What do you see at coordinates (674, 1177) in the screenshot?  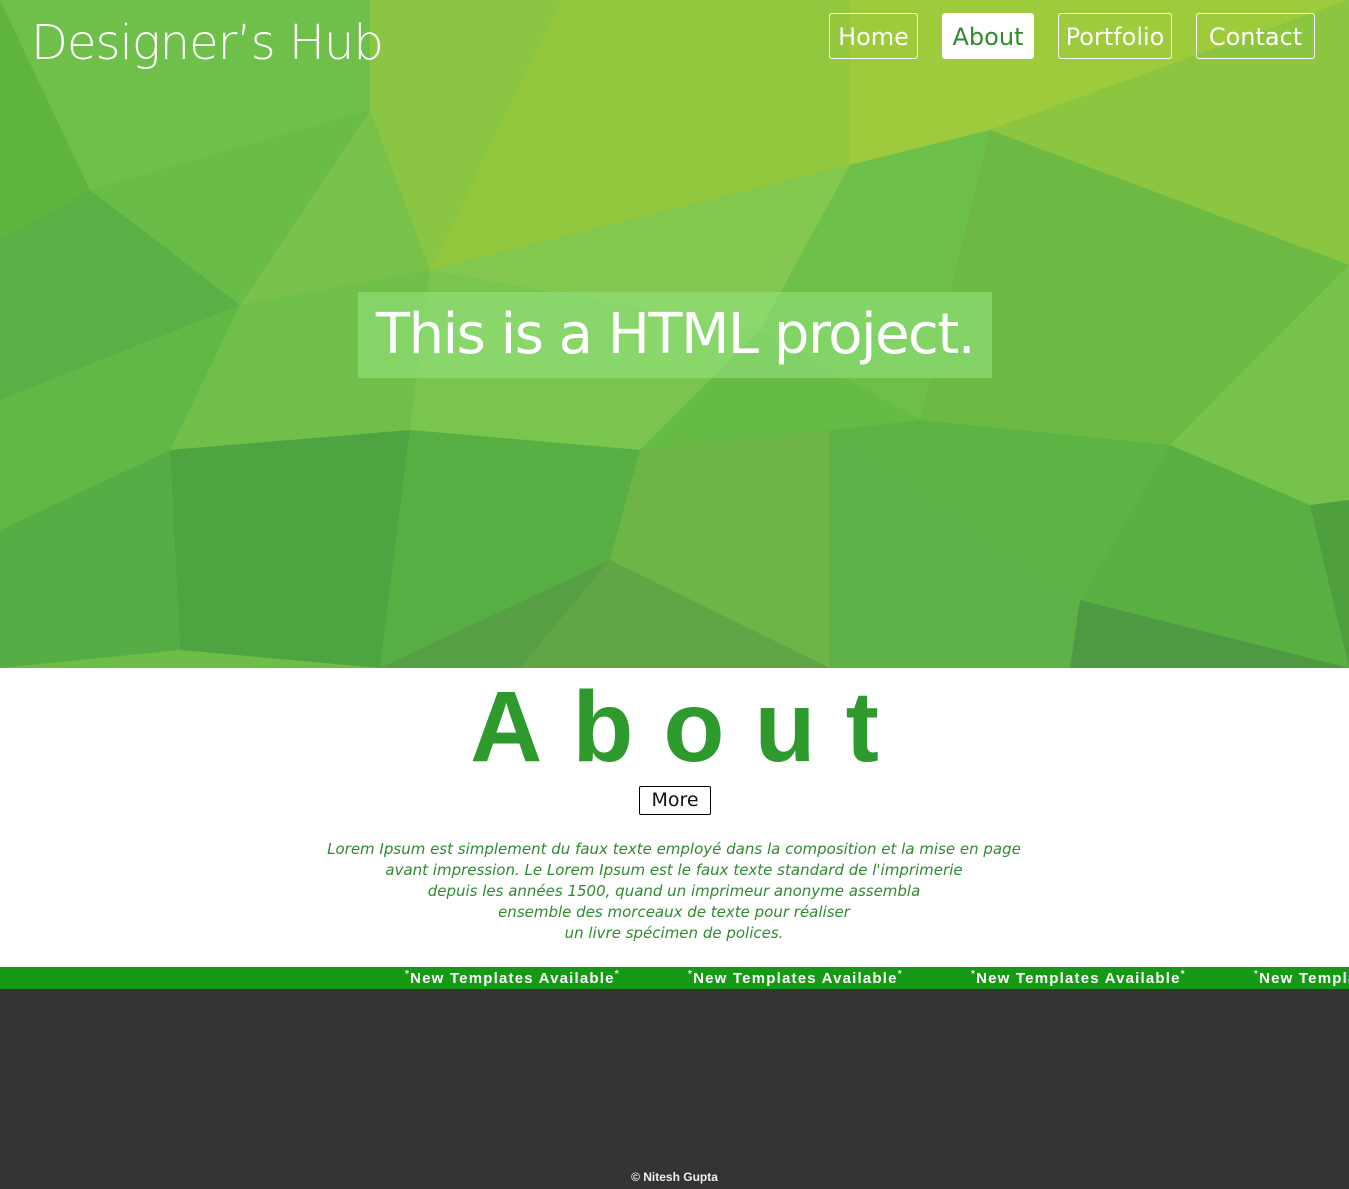 I see `copyright-text: © Nitesh Gupta` at bounding box center [674, 1177].